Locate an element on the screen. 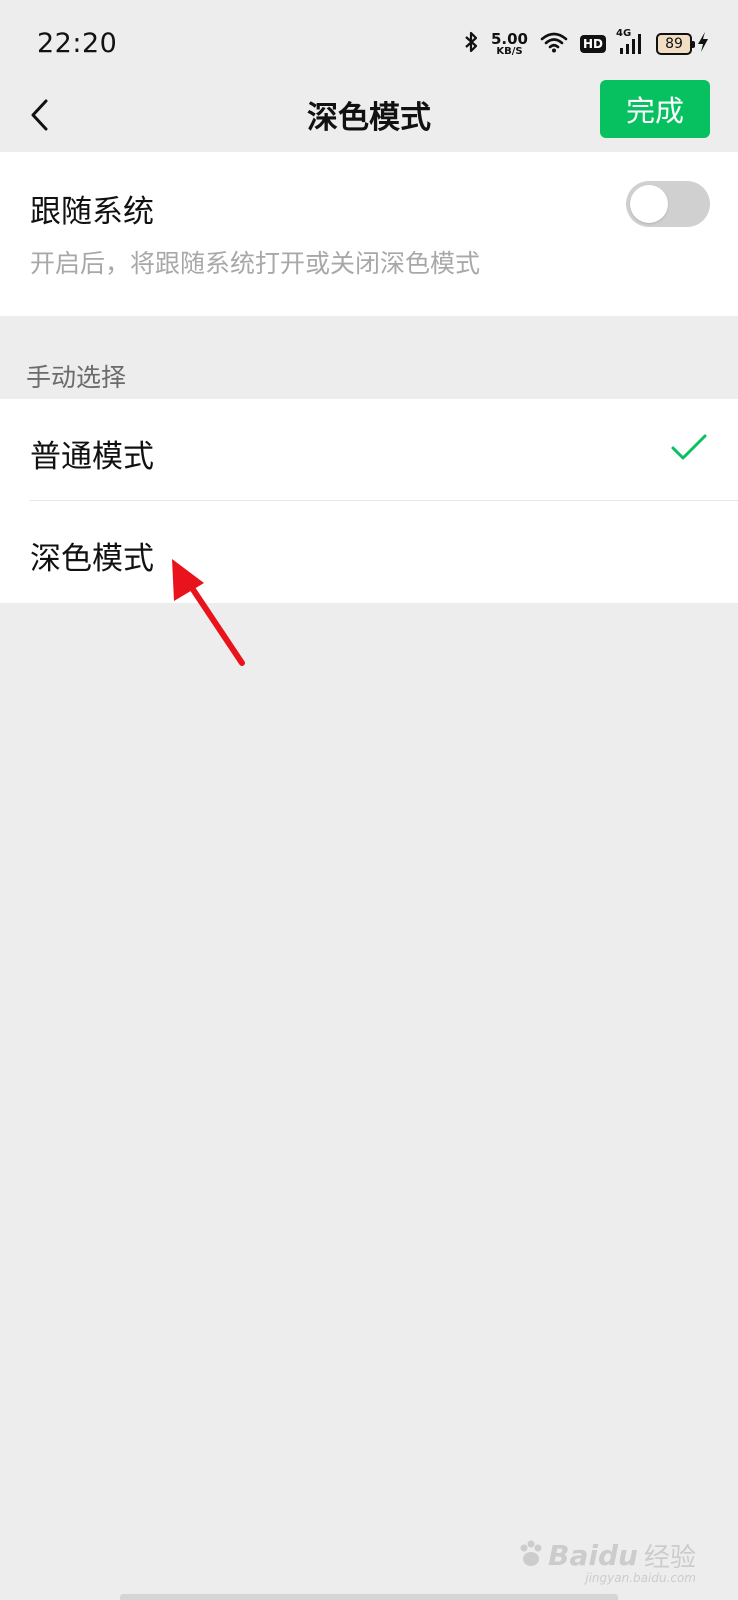  option-label: 普通模式 is located at coordinates (92, 457).